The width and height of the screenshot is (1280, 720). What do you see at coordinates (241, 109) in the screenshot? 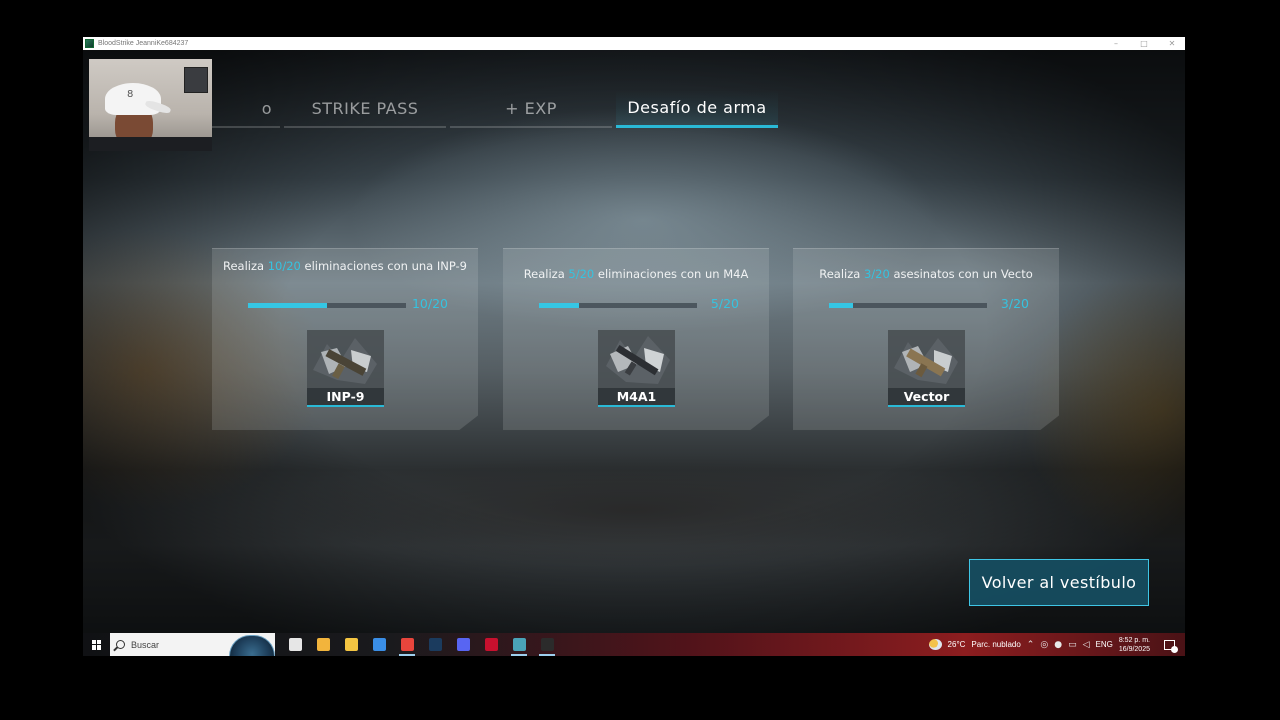
I see `tab-partial-hidden: o` at bounding box center [241, 109].